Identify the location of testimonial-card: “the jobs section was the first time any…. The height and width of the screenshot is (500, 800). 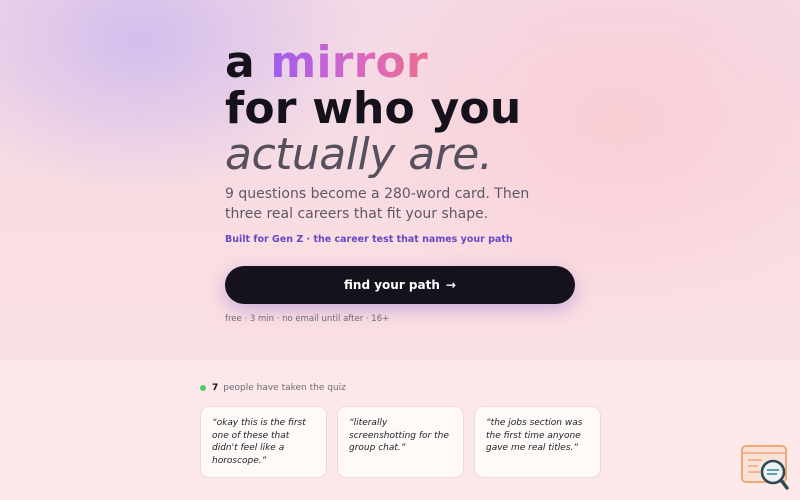
(537, 442).